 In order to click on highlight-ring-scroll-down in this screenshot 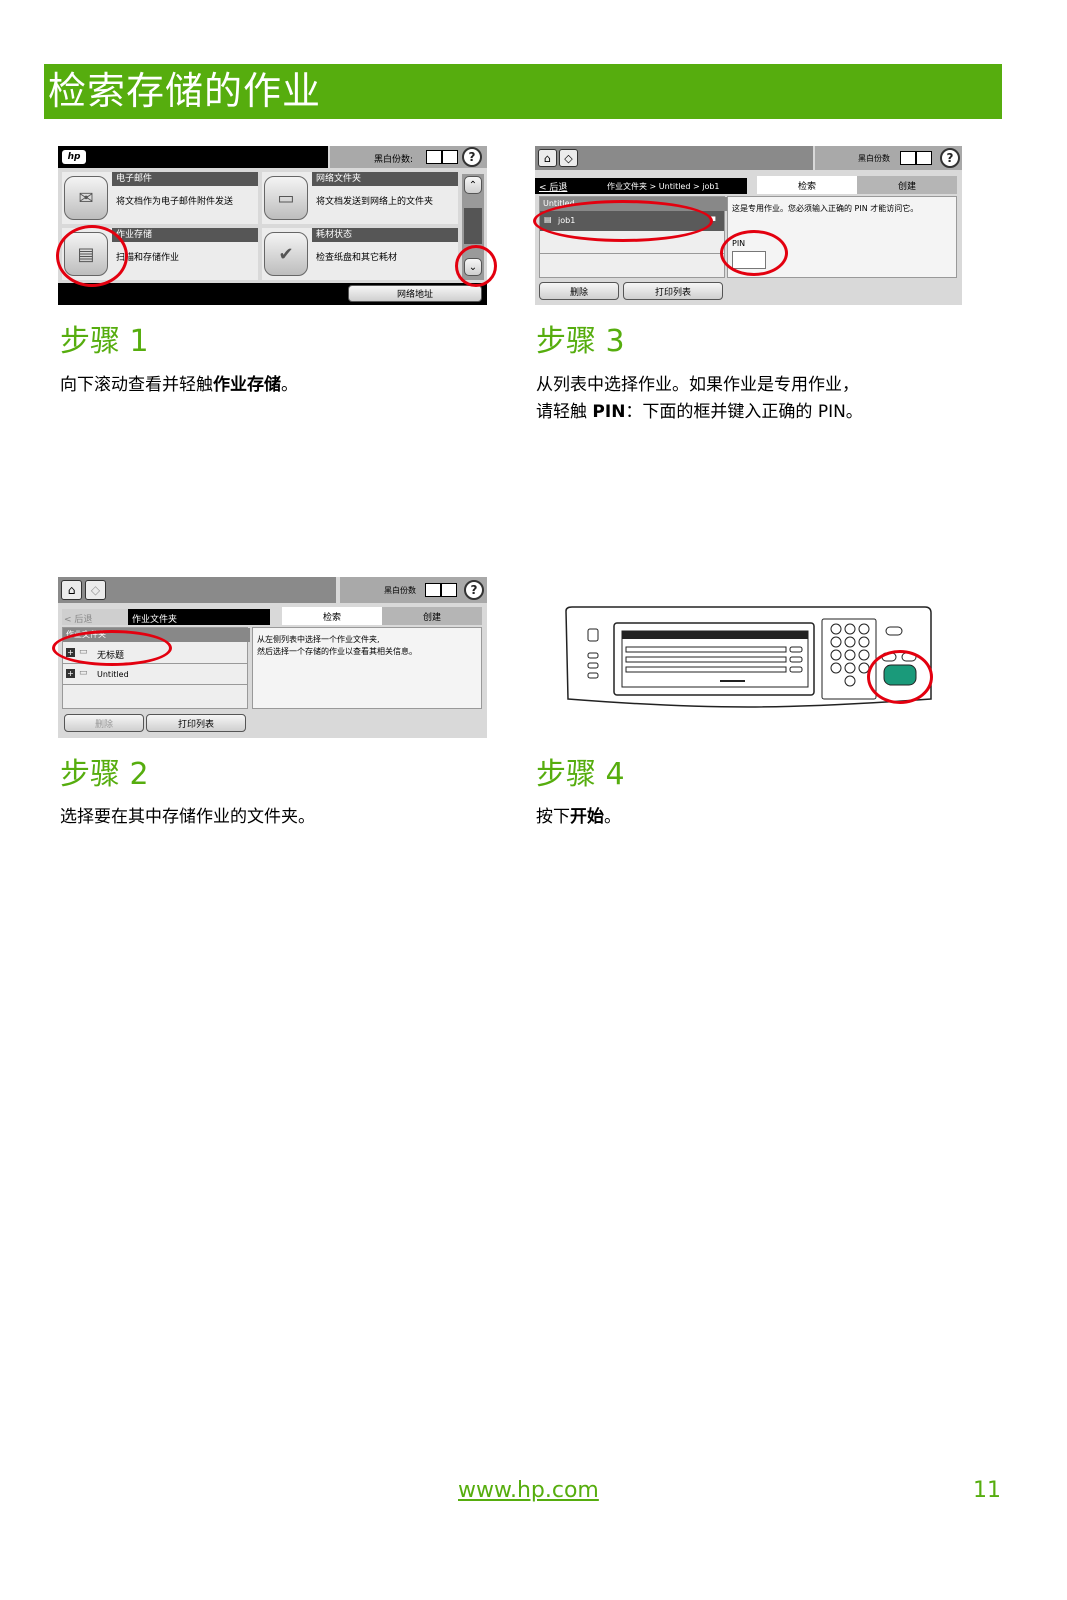, I will do `click(476, 266)`.